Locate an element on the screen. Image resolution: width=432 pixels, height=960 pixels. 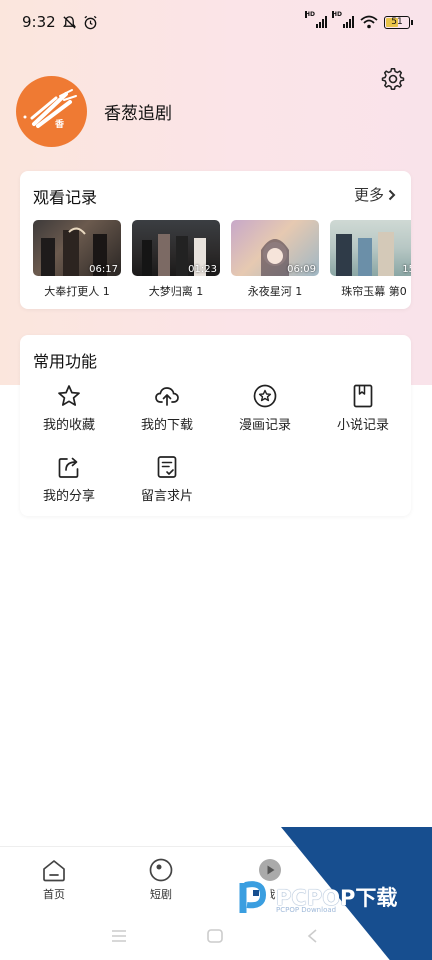
video-thumbnail: 06:09 is located at coordinates (275, 248).